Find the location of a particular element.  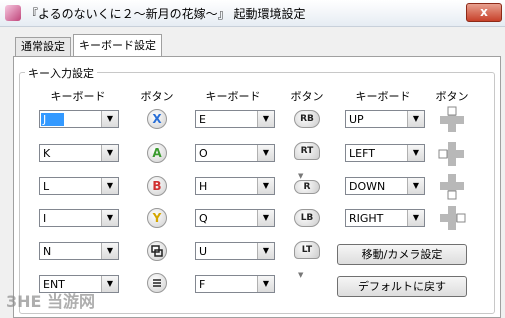

header-button-3: ボタン is located at coordinates (452, 96).